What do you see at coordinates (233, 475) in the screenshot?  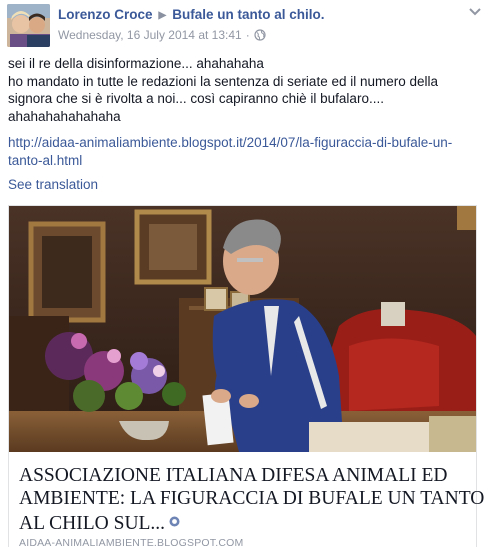 I see `title-line: ASSOCIAZIONE ITALIANA DIFESA ANIMALI ED` at bounding box center [233, 475].